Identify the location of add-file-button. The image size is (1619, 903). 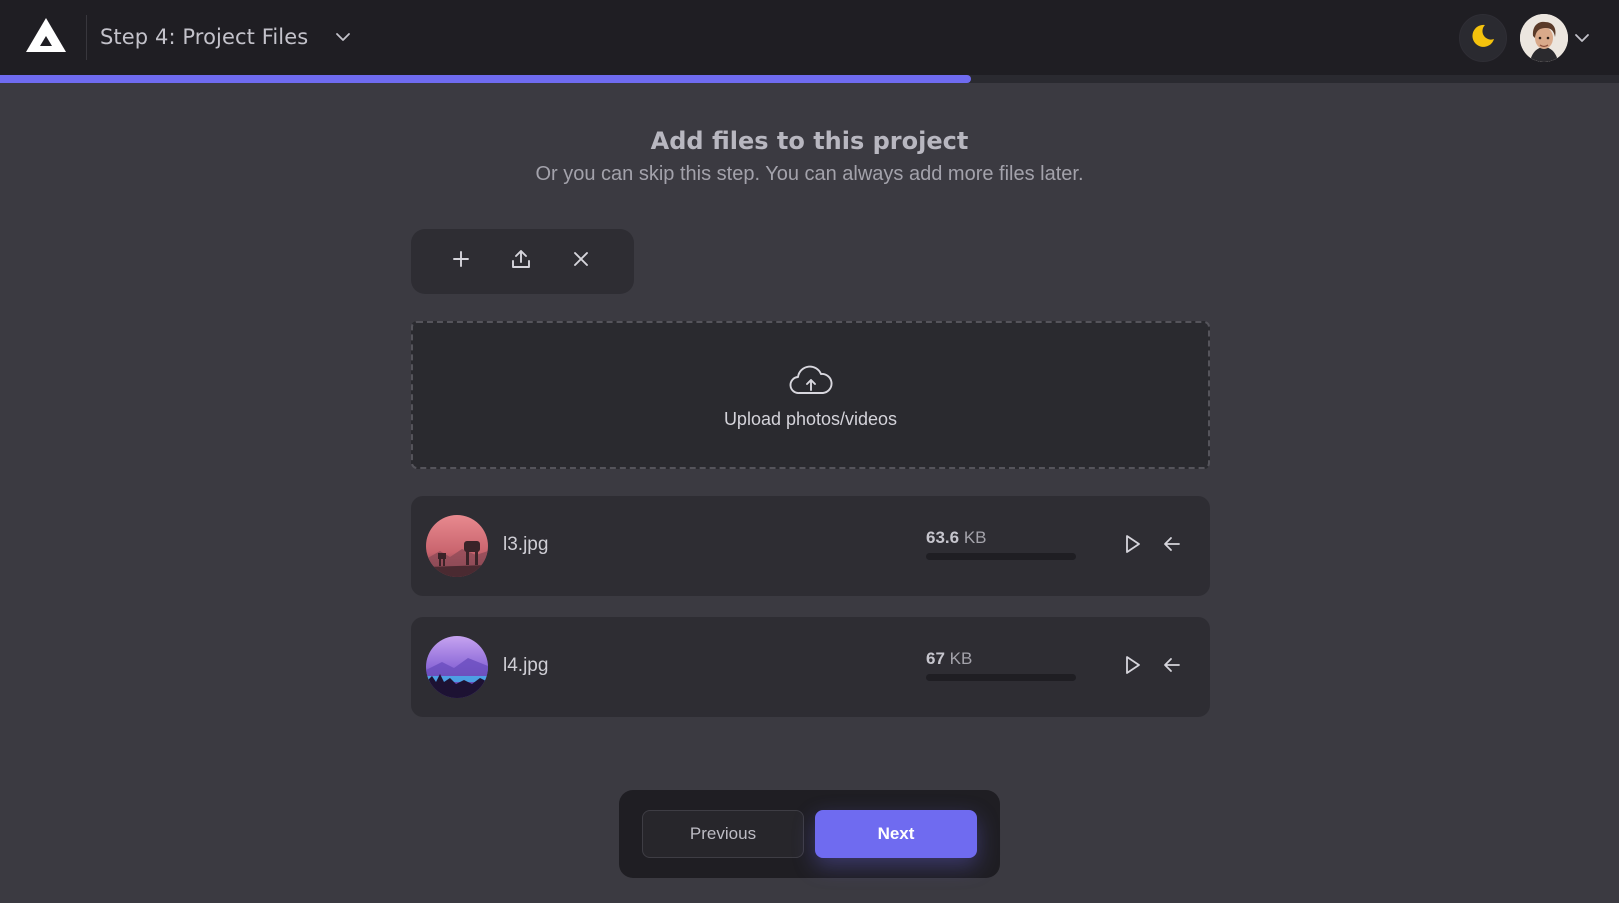
(461, 261).